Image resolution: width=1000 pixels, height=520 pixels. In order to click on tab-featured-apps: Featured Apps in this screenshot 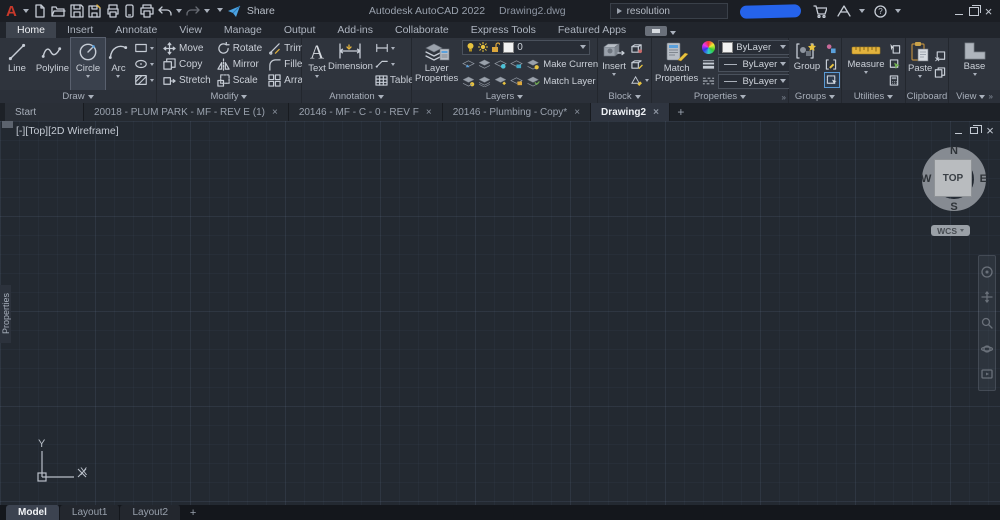, I will do `click(592, 30)`.